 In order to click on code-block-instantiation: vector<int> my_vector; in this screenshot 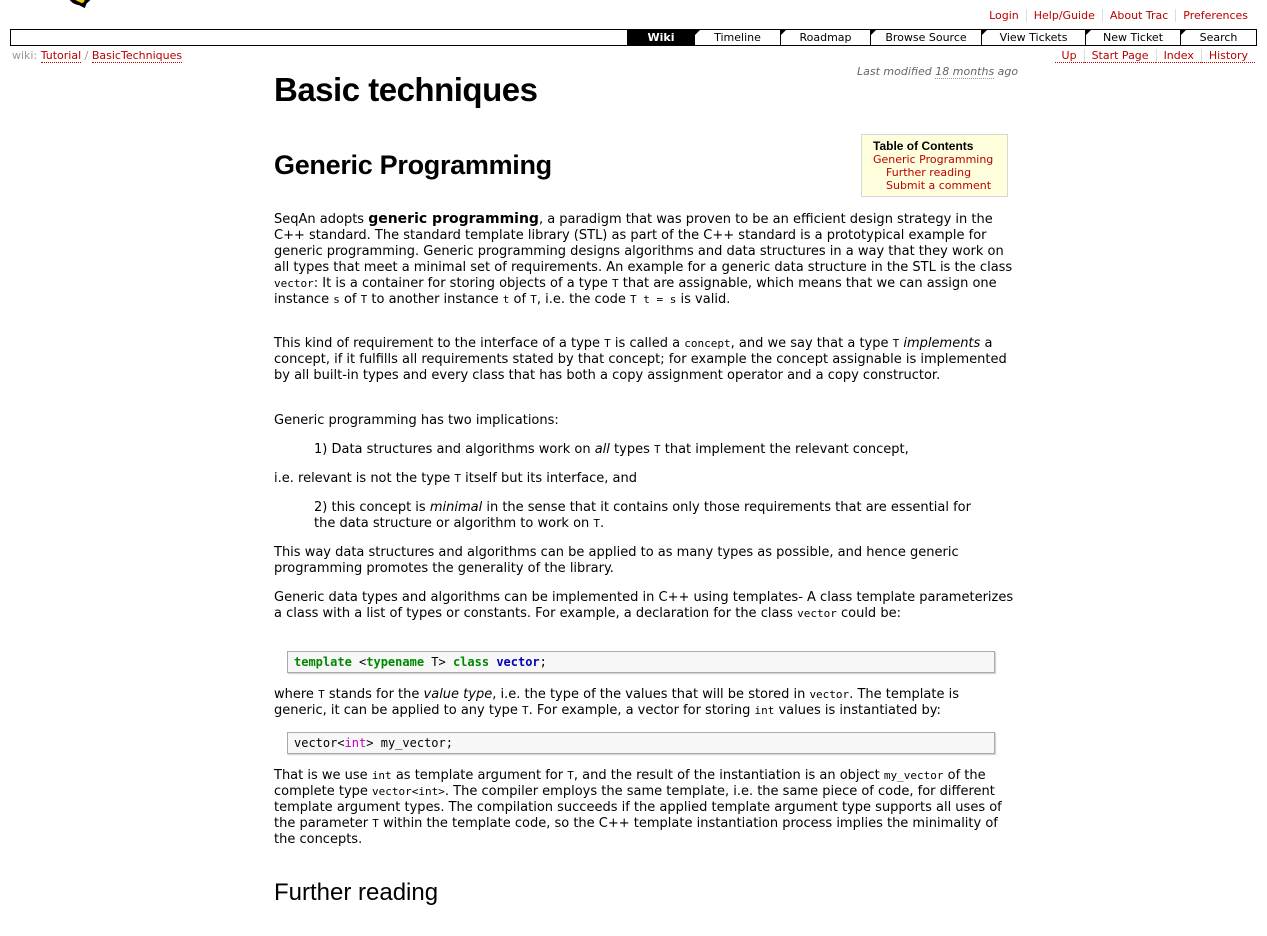, I will do `click(641, 743)`.